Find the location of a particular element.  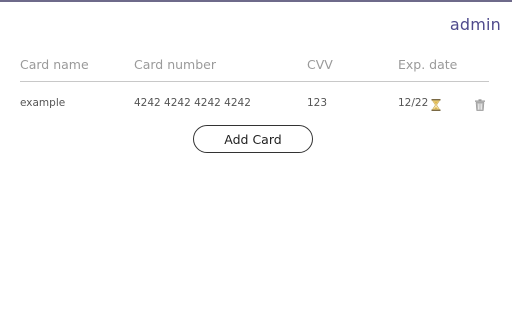

top-border is located at coordinates (256, 1).